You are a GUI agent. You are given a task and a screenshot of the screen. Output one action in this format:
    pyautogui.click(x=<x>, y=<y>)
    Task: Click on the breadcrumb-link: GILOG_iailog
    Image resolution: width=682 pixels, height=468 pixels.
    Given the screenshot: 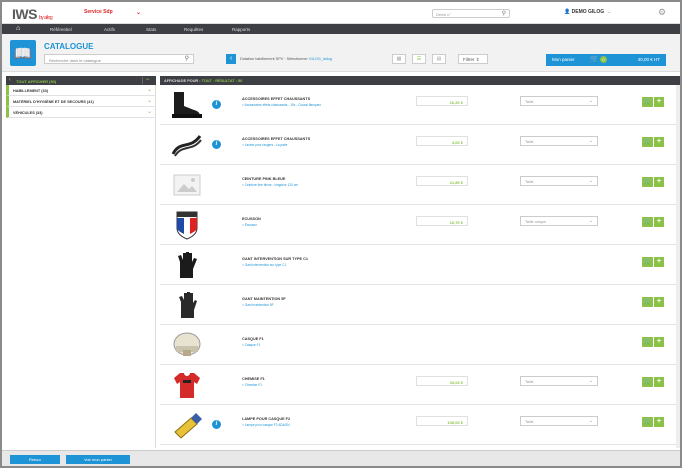 What is the action you would take?
    pyautogui.click(x=320, y=59)
    